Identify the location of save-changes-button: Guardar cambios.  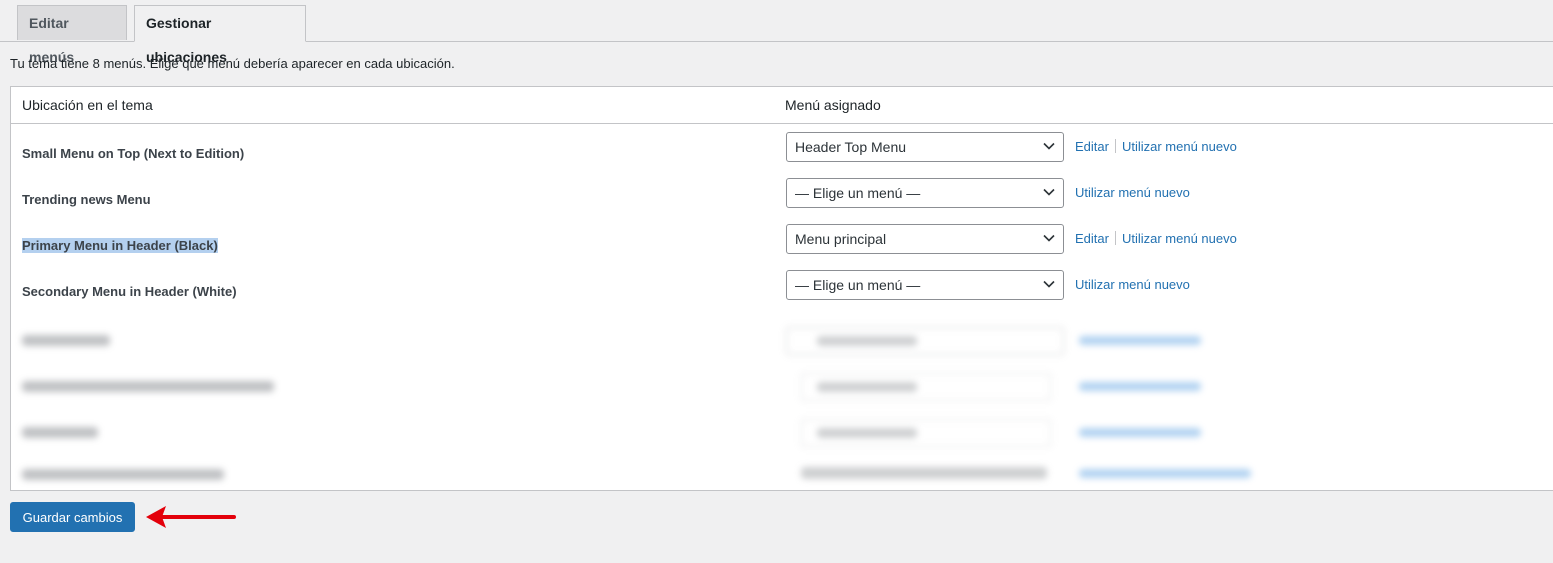
(72, 517).